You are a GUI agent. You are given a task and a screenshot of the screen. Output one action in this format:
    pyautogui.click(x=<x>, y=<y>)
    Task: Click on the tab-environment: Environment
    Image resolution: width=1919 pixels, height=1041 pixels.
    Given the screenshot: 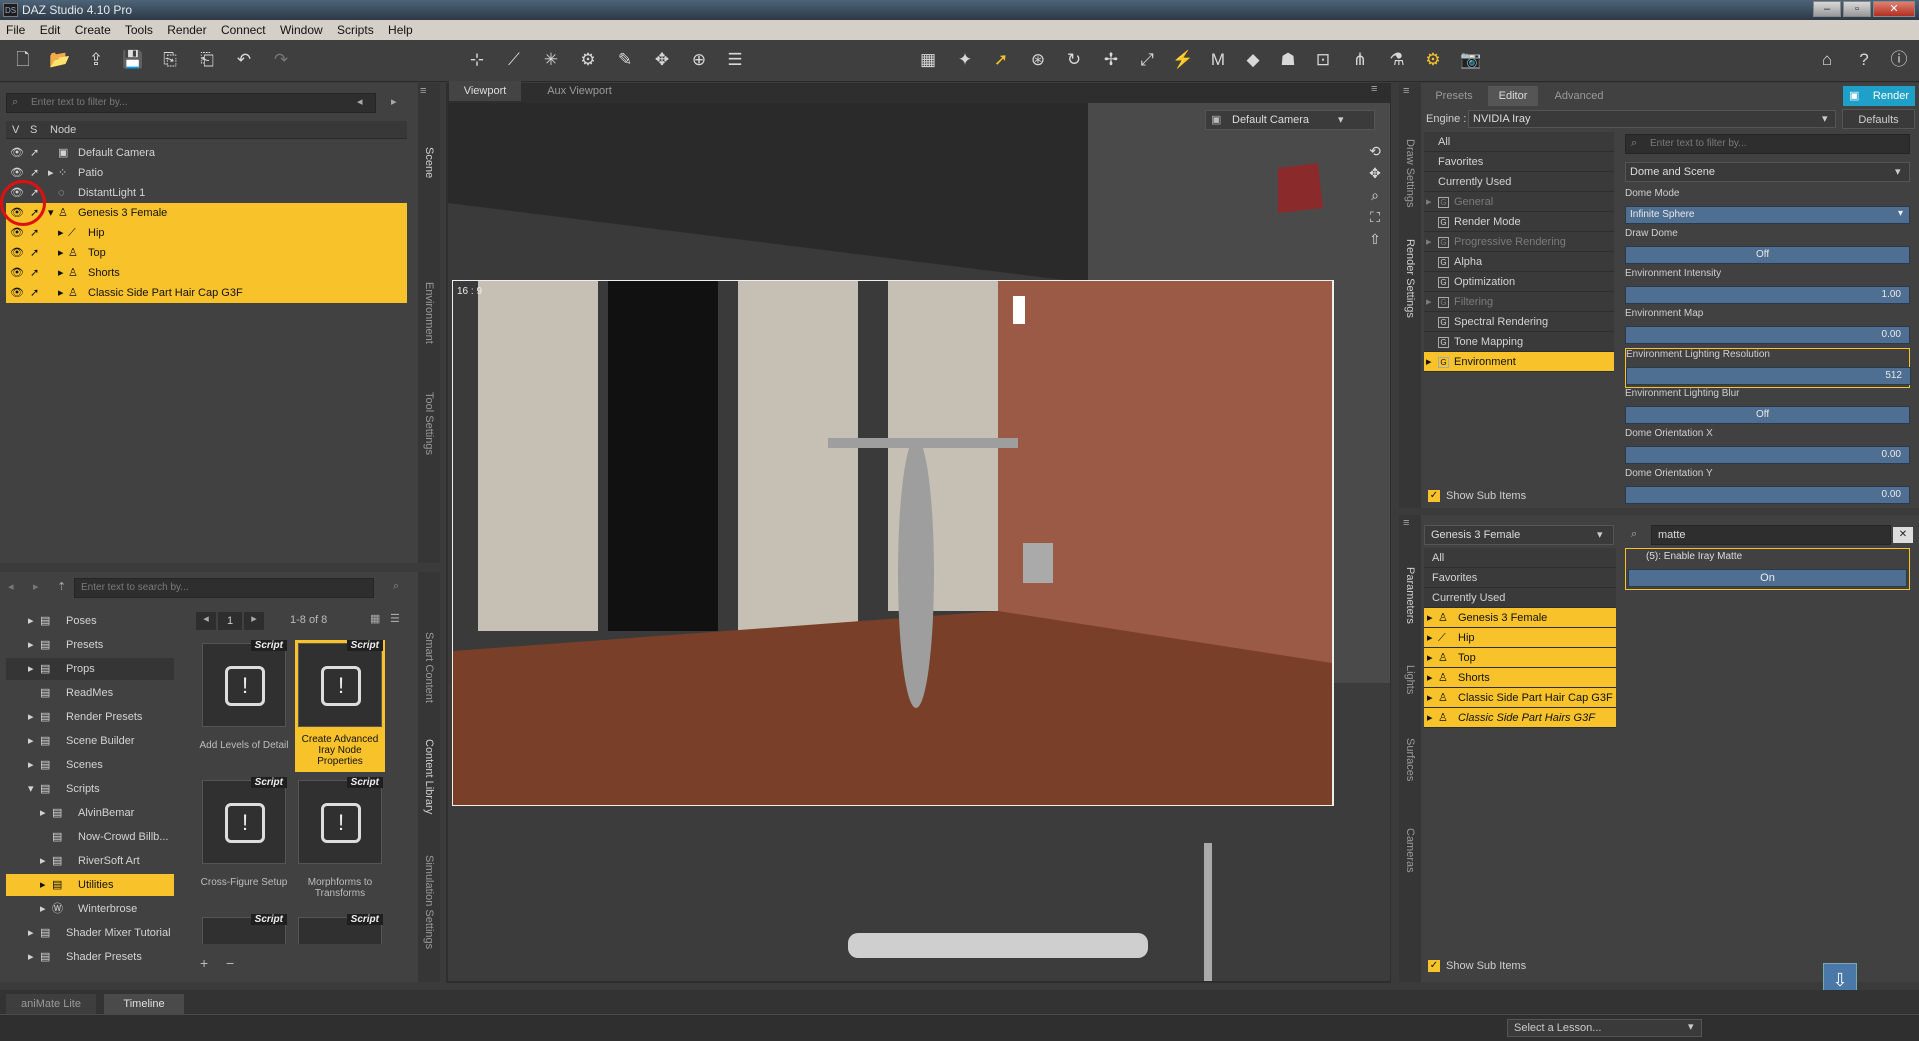 What is the action you would take?
    pyautogui.click(x=429, y=313)
    